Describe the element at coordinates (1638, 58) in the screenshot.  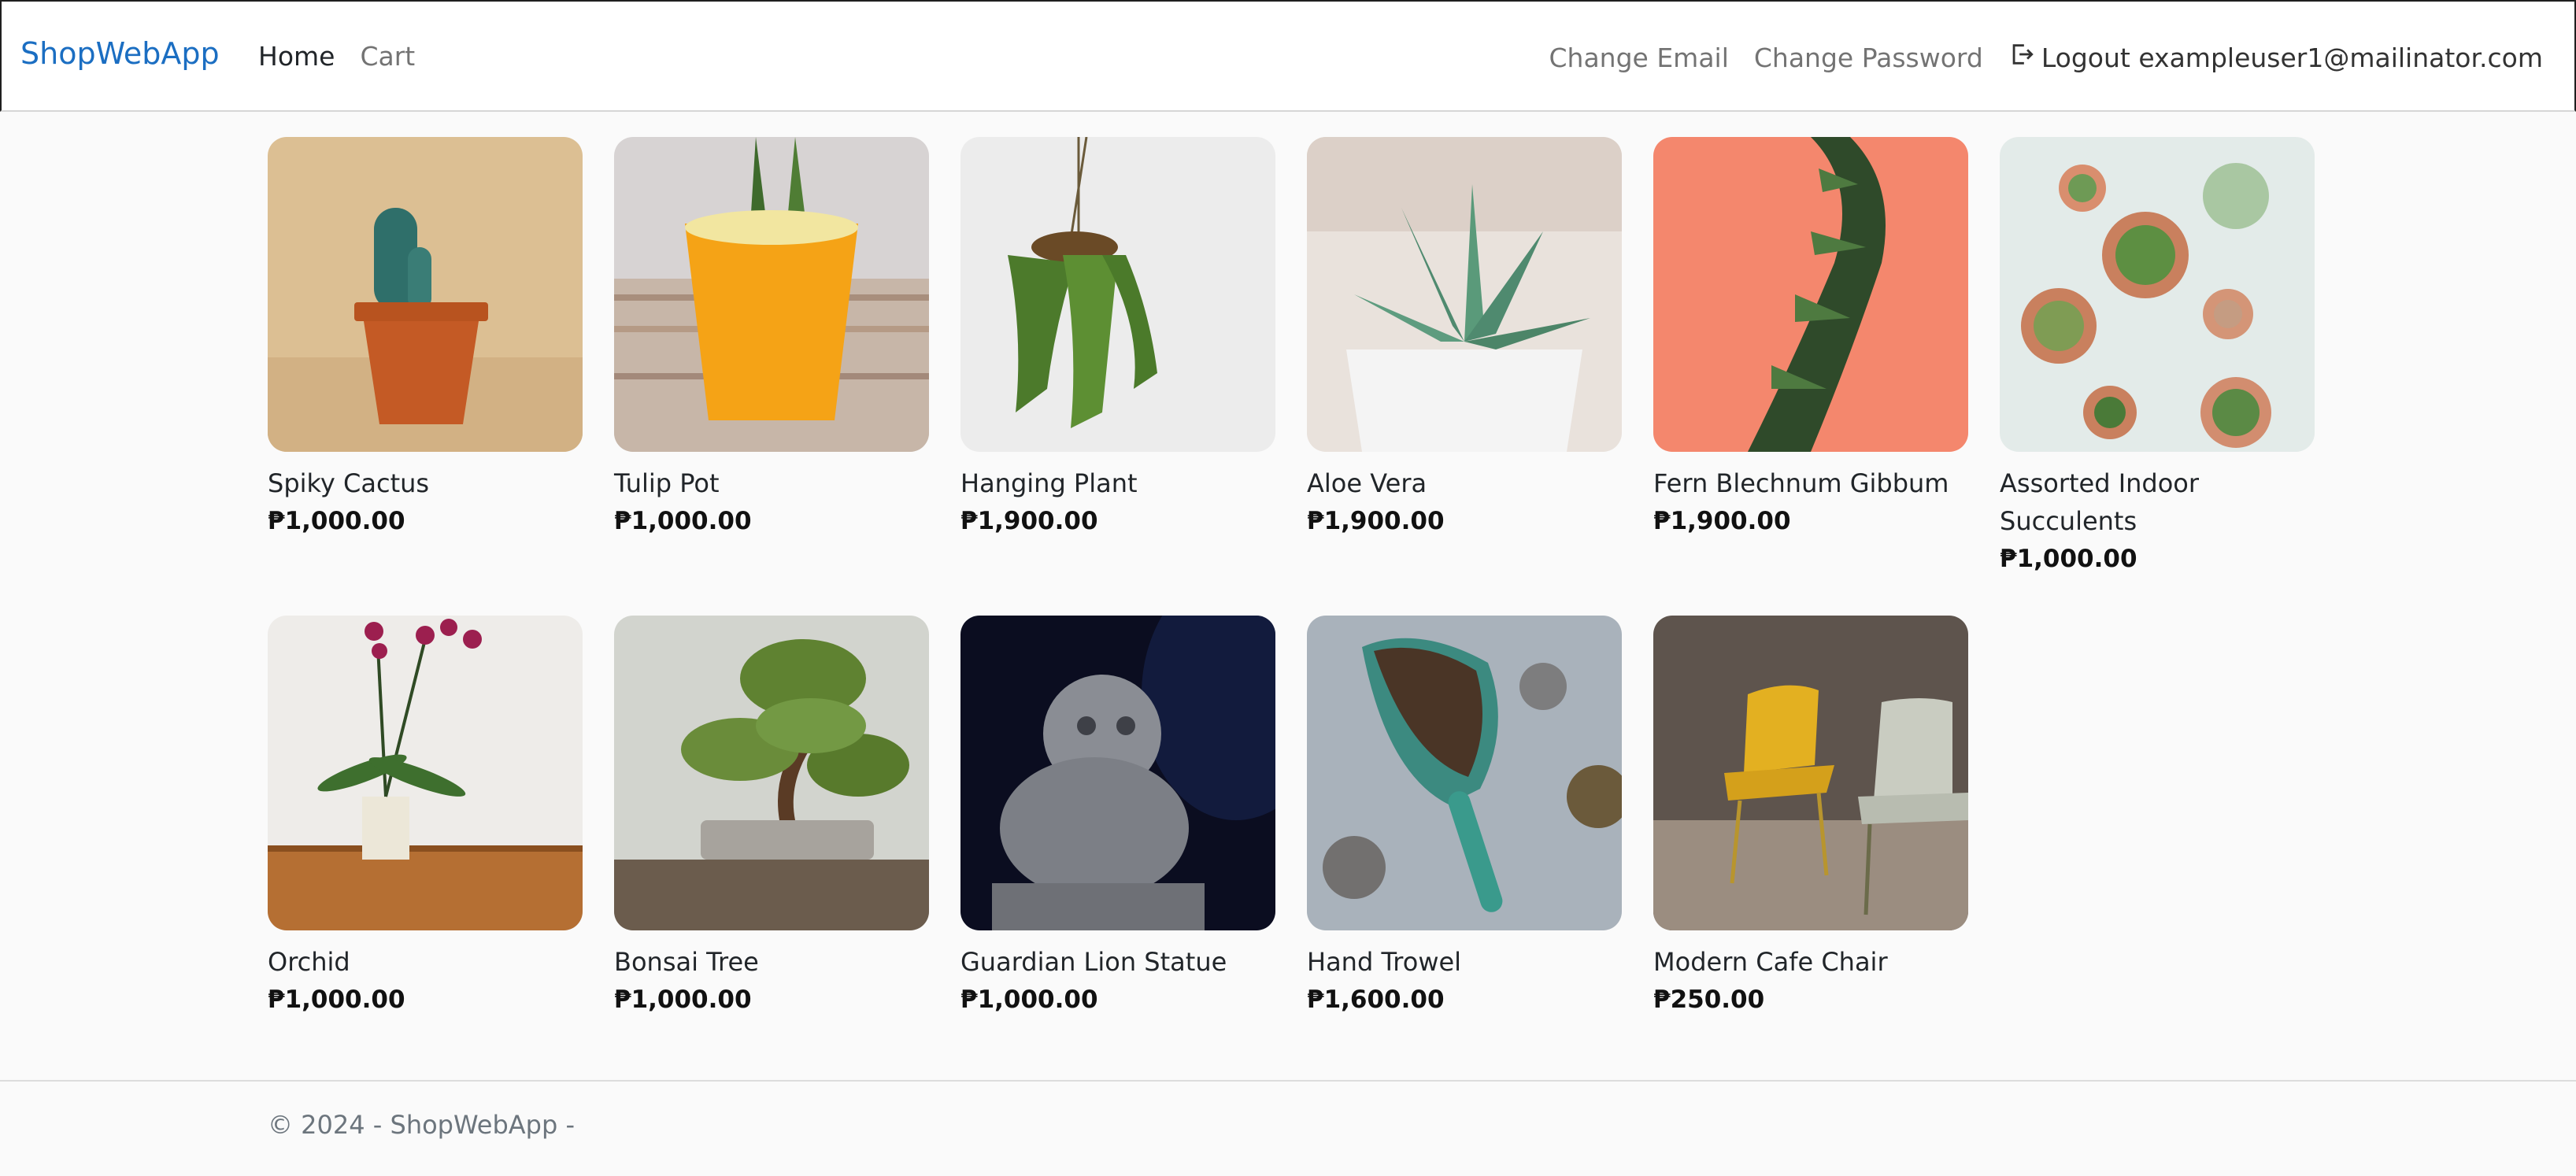
I see `change-email-link: Change Email` at that location.